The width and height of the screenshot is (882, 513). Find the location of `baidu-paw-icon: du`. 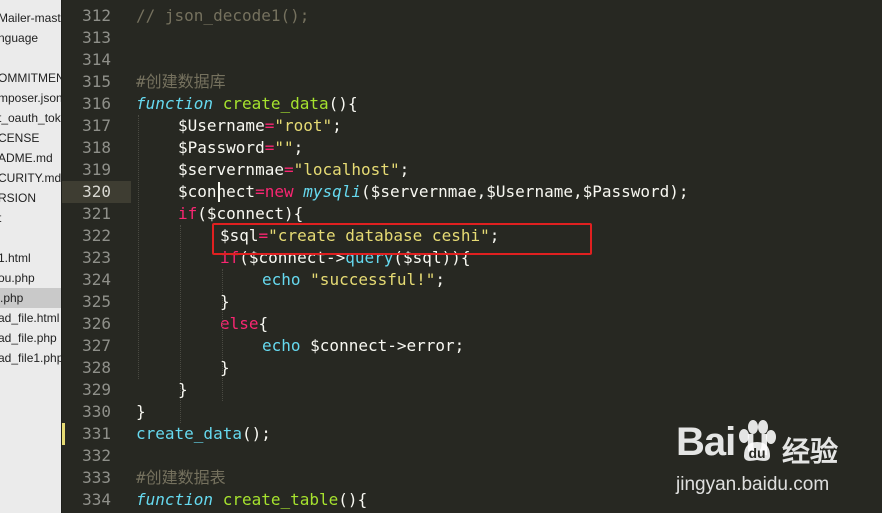

baidu-paw-icon: du is located at coordinates (757, 440).